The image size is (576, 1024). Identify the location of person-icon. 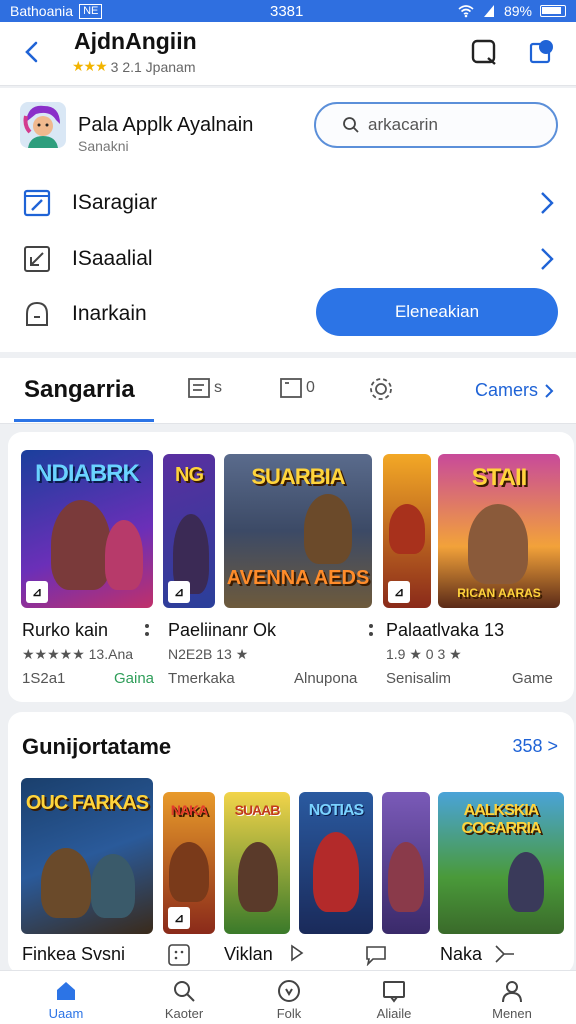
(512, 992).